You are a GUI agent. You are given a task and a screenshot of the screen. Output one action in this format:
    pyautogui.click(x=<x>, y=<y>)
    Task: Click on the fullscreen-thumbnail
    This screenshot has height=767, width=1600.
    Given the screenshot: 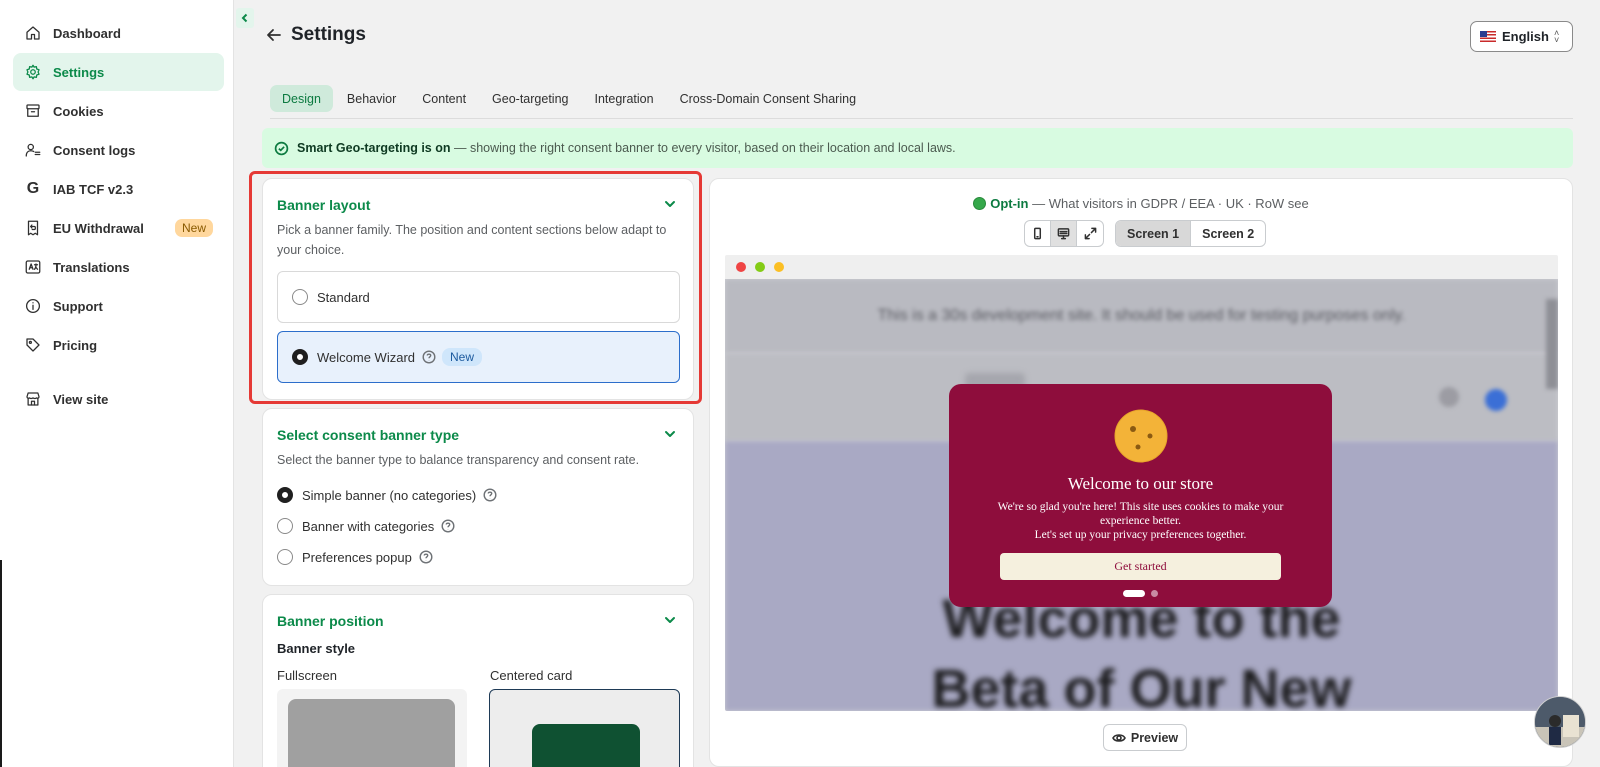 What is the action you would take?
    pyautogui.click(x=371, y=733)
    